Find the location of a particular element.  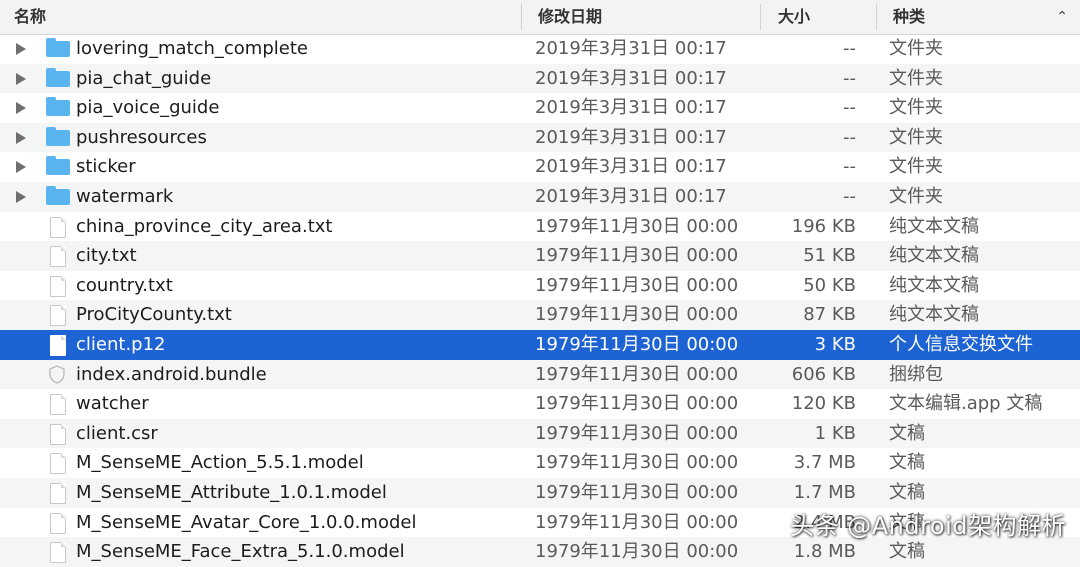

file-name: china_province_city_area.txt is located at coordinates (204, 226).